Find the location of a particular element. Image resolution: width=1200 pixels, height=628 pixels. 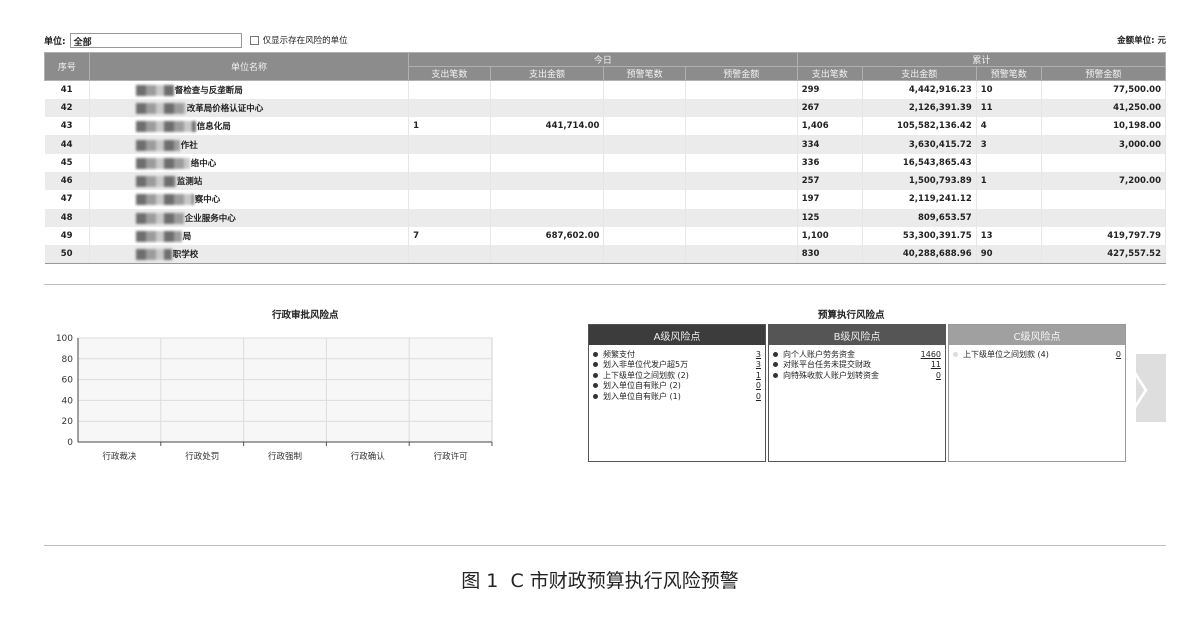

x-tick-label: 行政强制 is located at coordinates (285, 456).